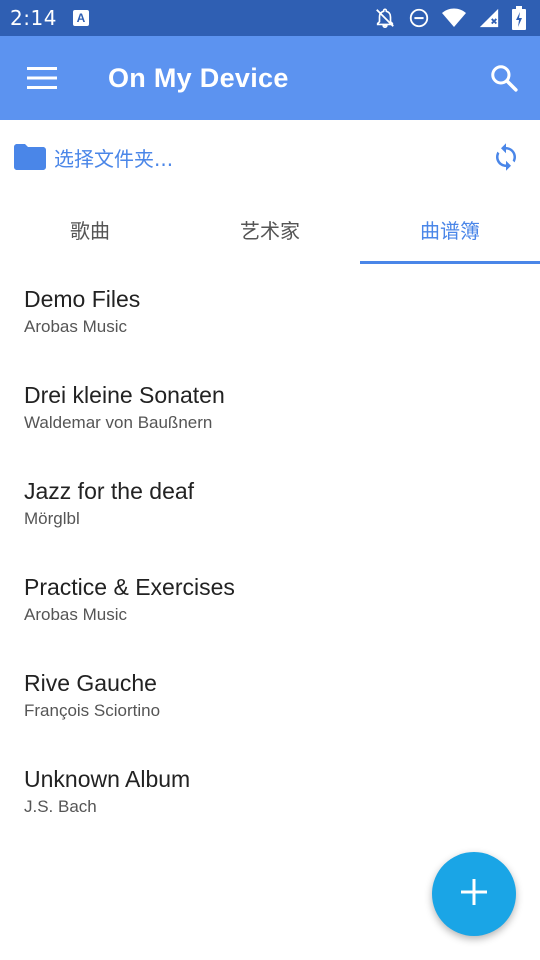 The width and height of the screenshot is (540, 960). Describe the element at coordinates (42, 78) in the screenshot. I see `menu-icon` at that location.